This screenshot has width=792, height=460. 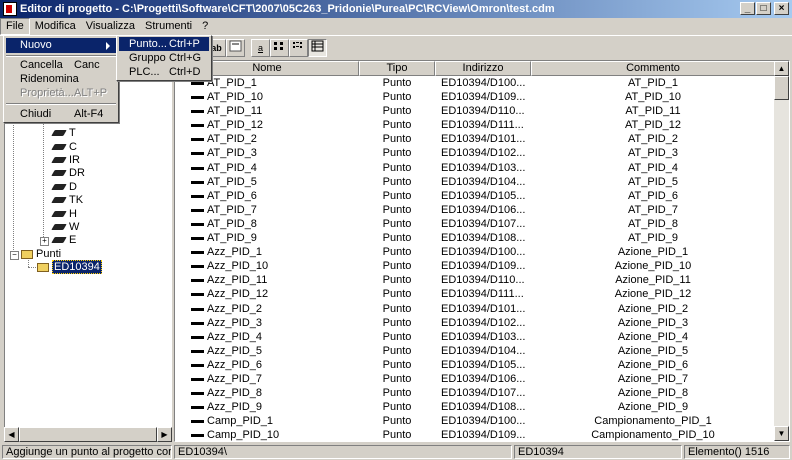 What do you see at coordinates (69, 267) in the screenshot?
I see `tree-item-ed10394: ED10394` at bounding box center [69, 267].